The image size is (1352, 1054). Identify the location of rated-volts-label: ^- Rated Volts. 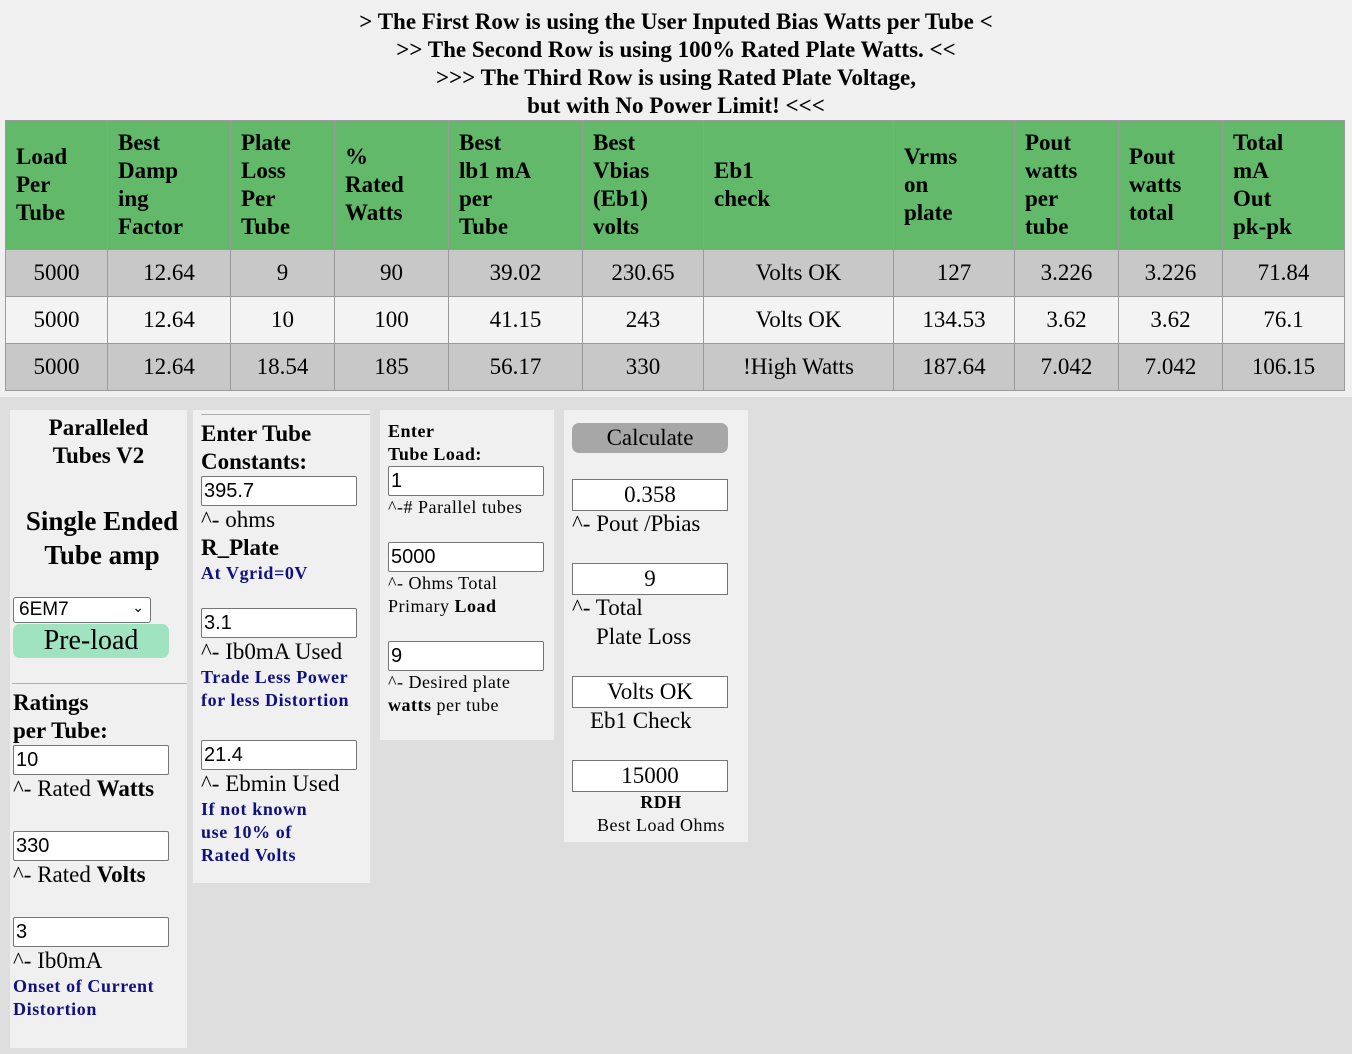
(79, 875).